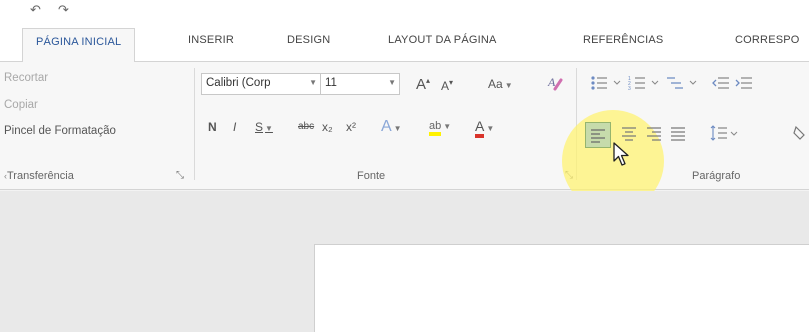 The height and width of the screenshot is (332, 809). Describe the element at coordinates (721, 84) in the screenshot. I see `decrease-indent-button` at that location.